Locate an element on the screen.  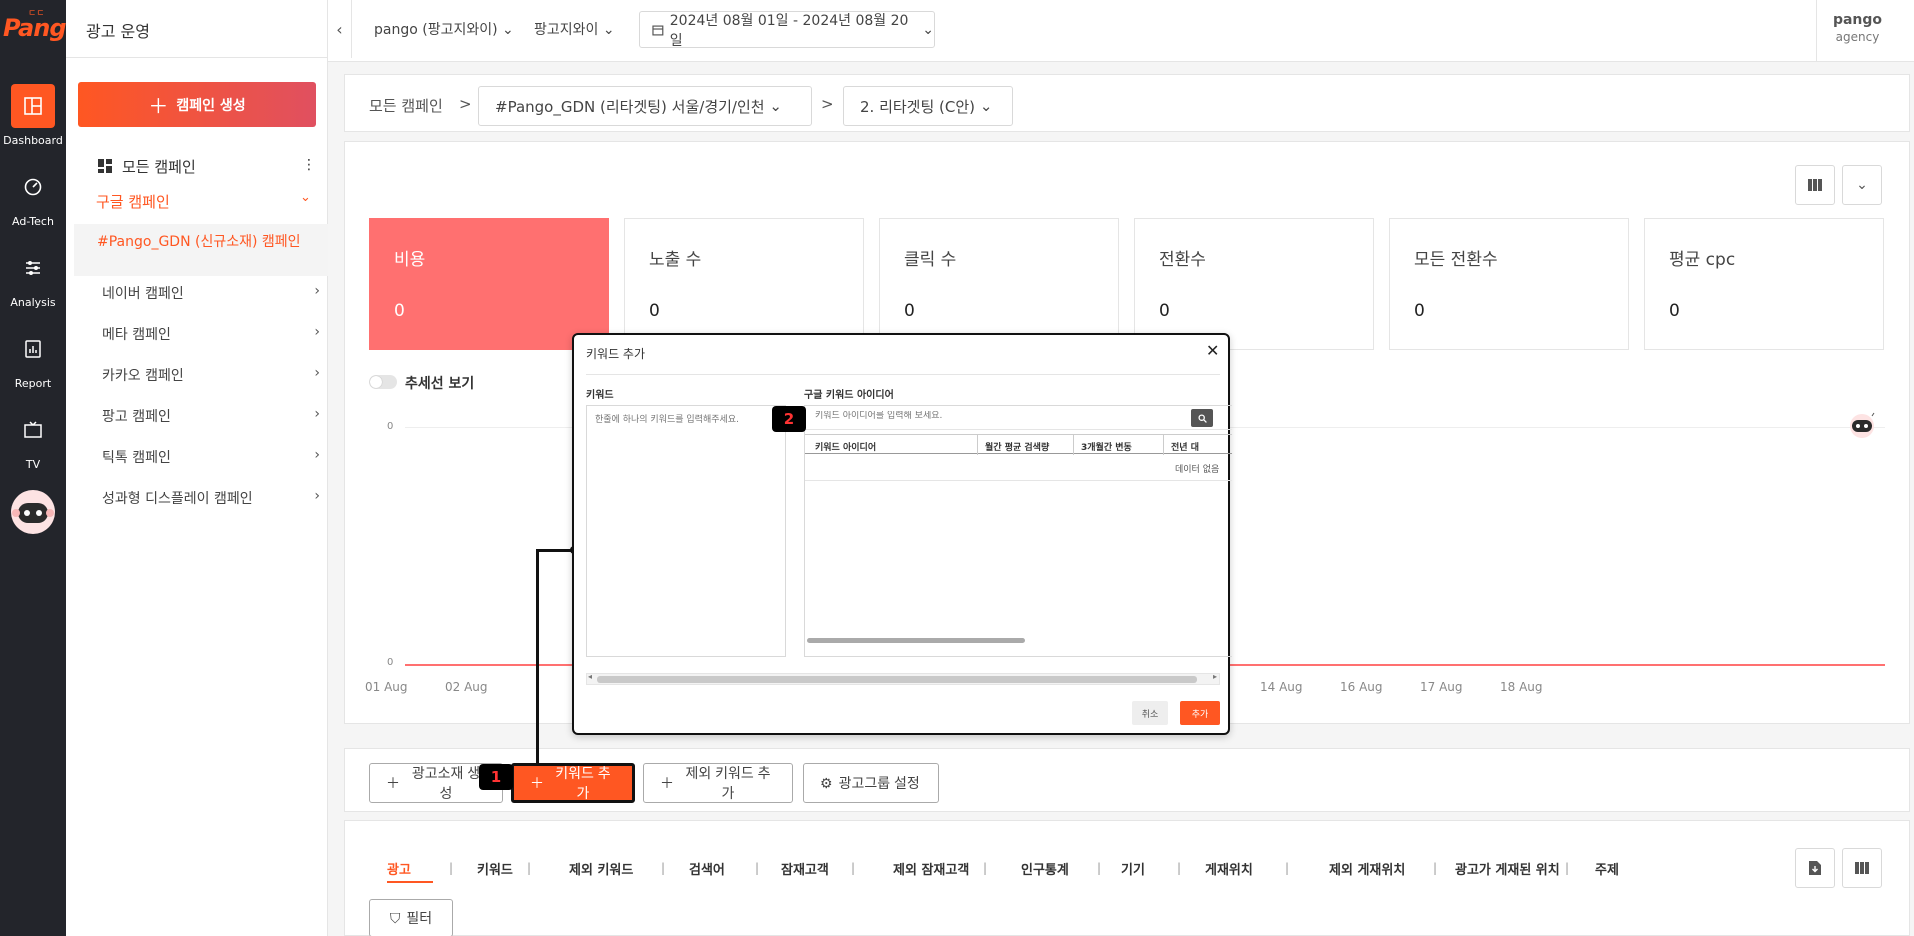
sidebar-item-display: 성과형 디스플레이 캠페인 › is located at coordinates (211, 499).